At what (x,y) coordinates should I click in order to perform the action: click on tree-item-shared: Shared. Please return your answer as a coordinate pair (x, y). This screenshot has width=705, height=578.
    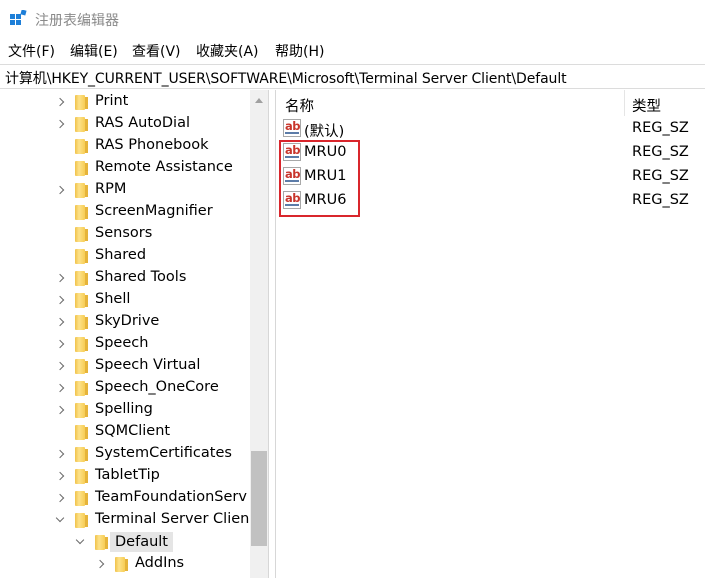
    Looking at the image, I should click on (125, 256).